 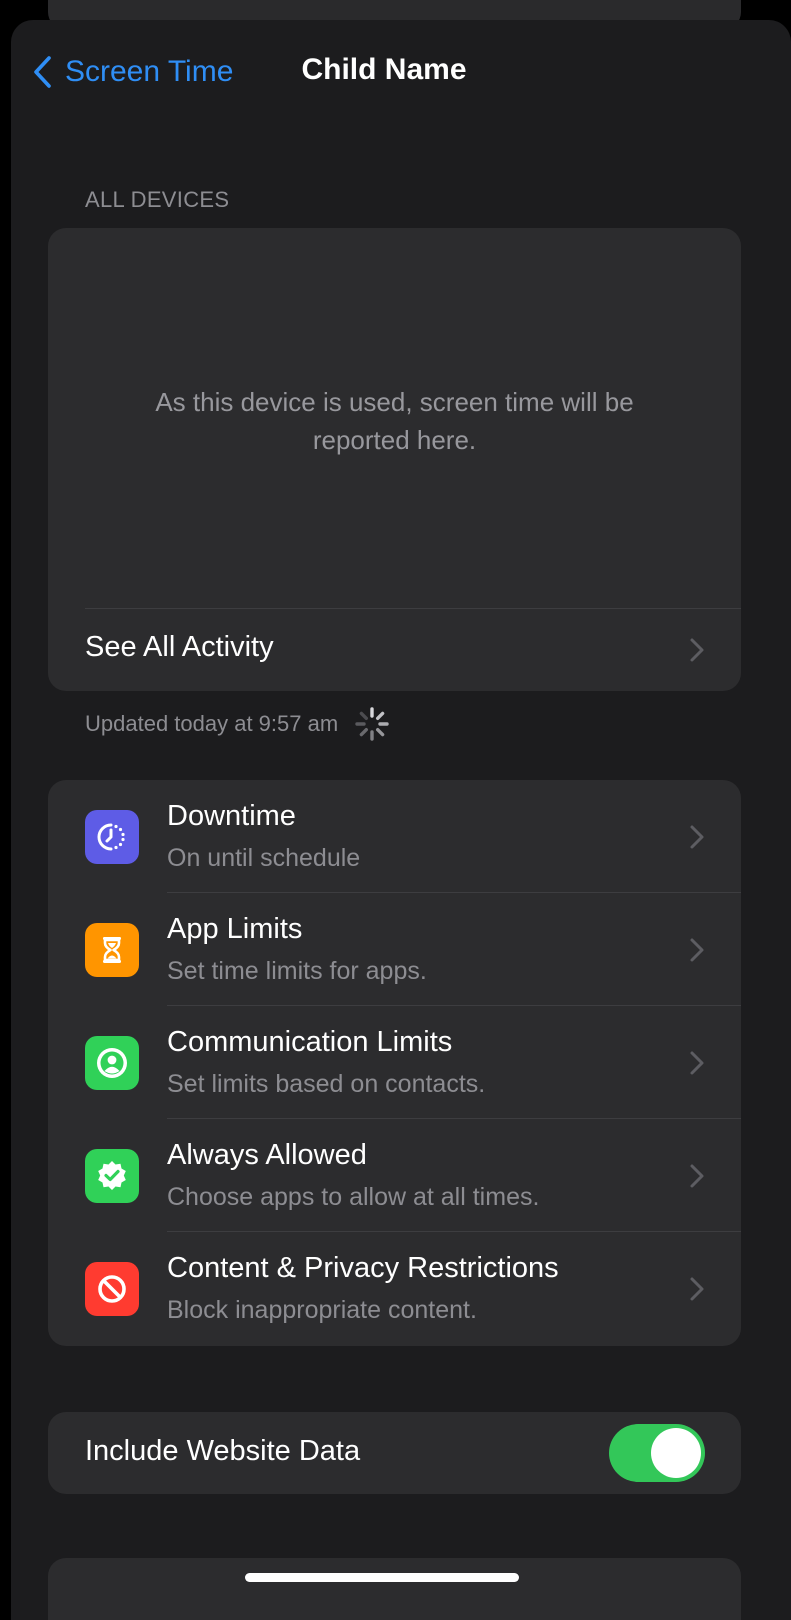 I want to click on checkmark-seal-icon, so click(x=112, y=1176).